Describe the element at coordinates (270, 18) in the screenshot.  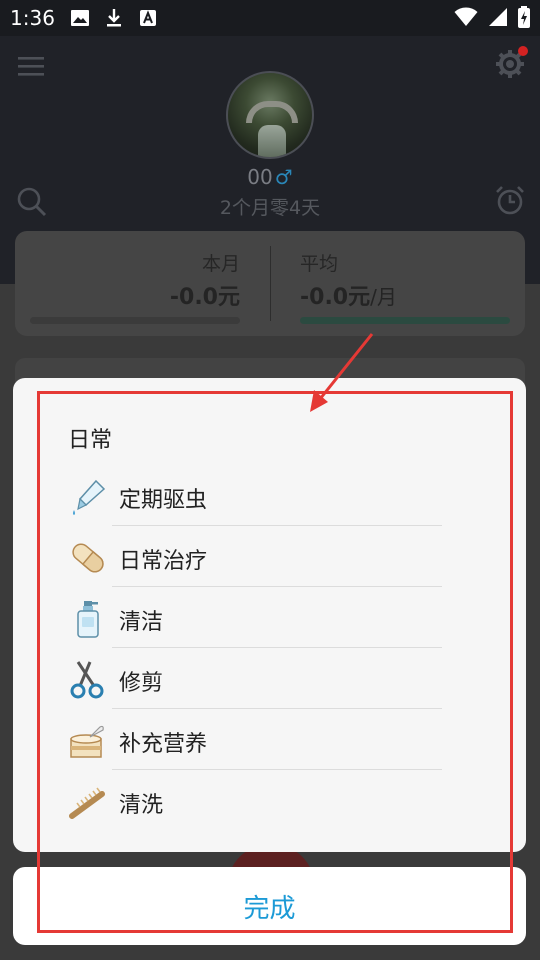
I see `status-bar: 1:36` at that location.